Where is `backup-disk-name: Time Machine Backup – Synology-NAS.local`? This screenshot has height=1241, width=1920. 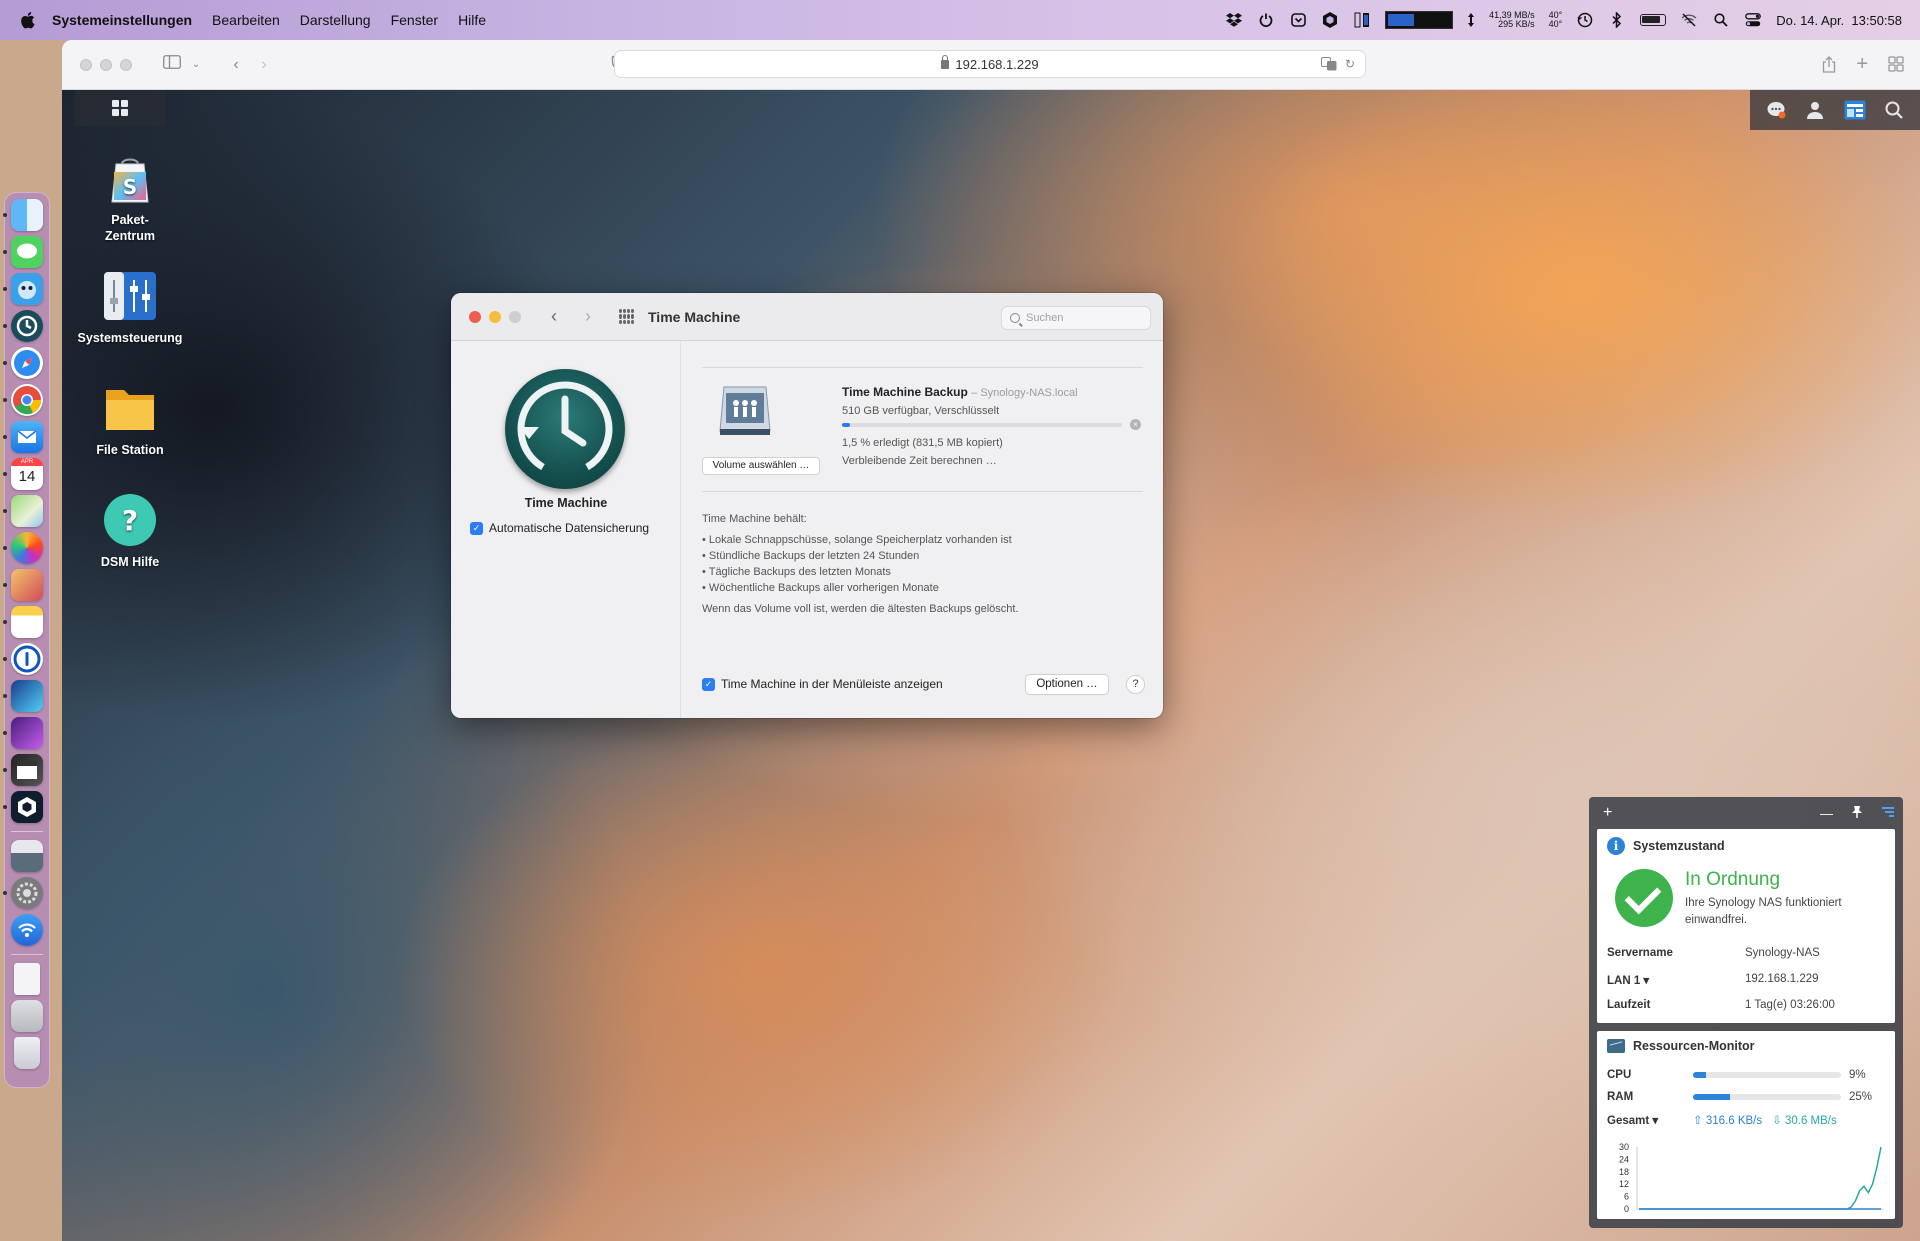 backup-disk-name: Time Machine Backup – Synology-NAS.local is located at coordinates (960, 392).